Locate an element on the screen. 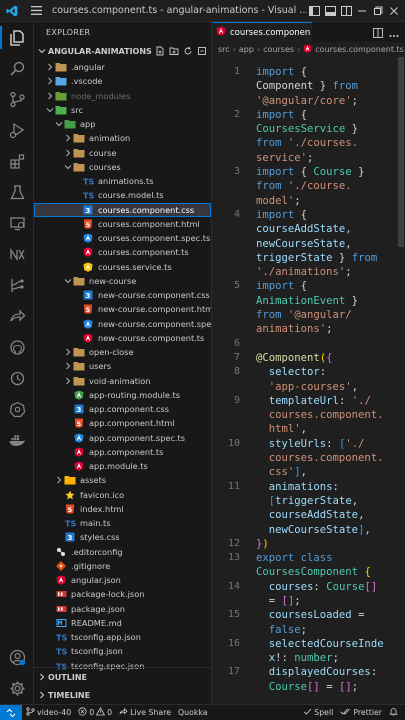  nx-console-icon is located at coordinates (17, 254).